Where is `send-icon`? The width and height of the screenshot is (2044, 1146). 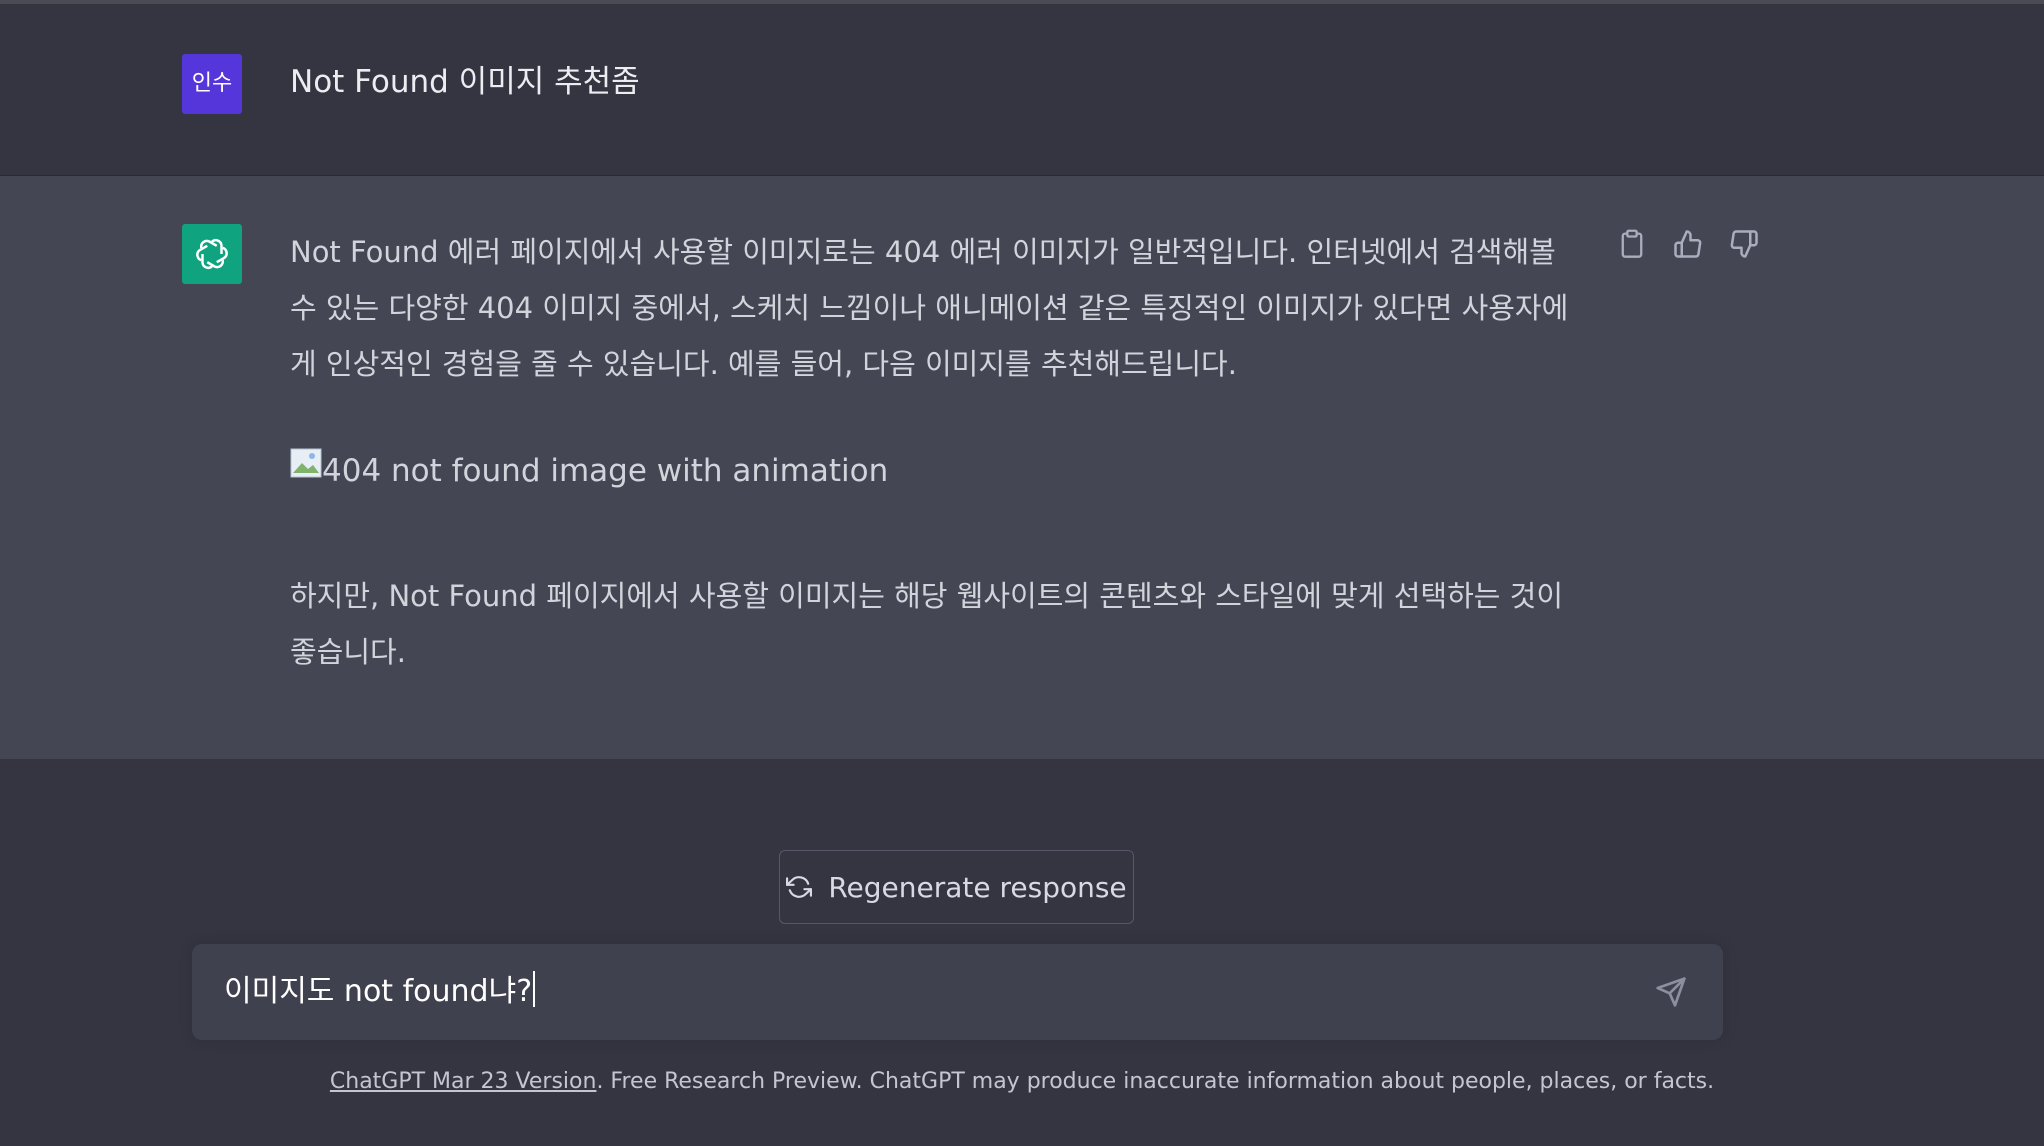
send-icon is located at coordinates (1671, 992).